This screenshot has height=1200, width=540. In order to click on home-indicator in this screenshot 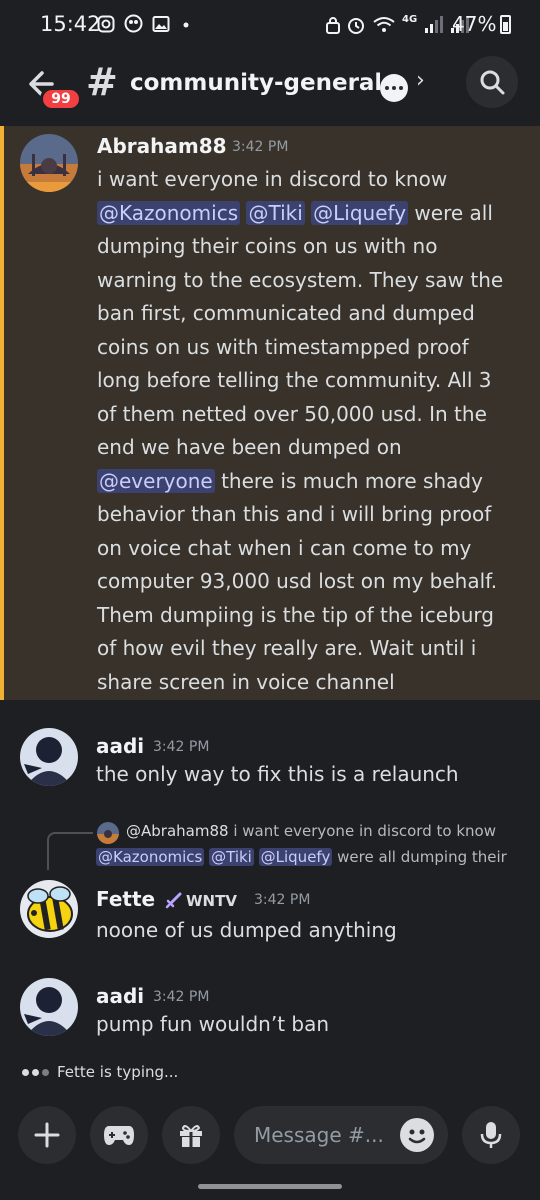, I will do `click(270, 1186)`.